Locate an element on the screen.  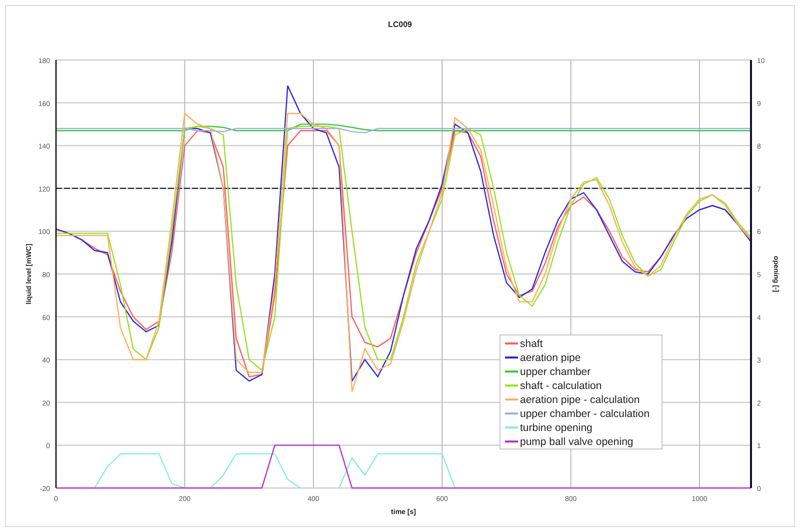
chart-title: LC009 is located at coordinates (400, 24).